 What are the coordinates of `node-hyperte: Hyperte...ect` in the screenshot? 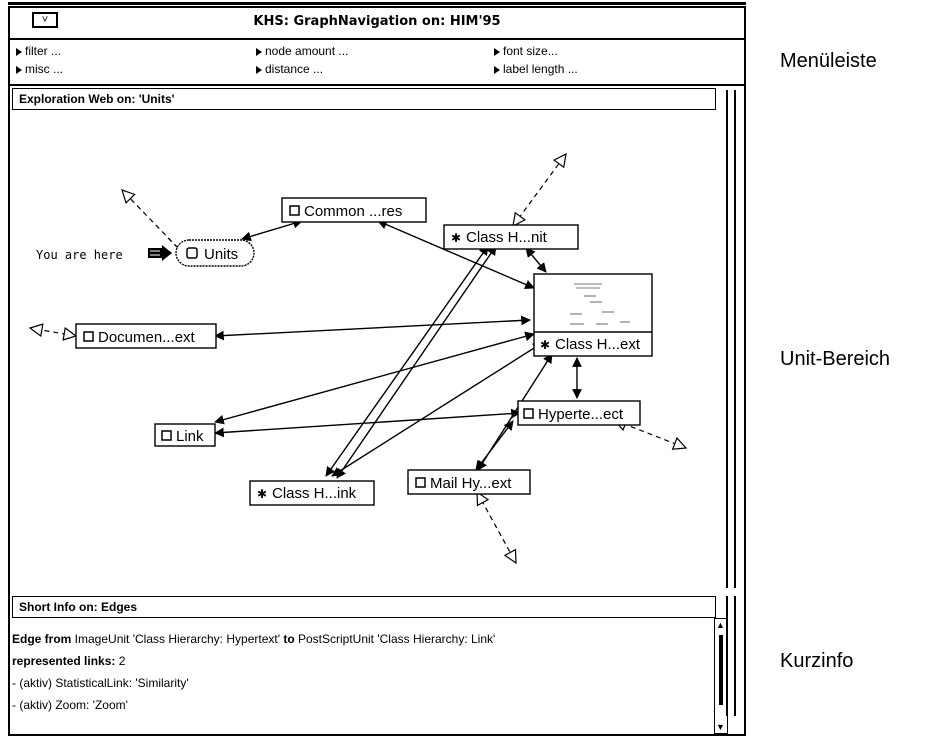 It's located at (579, 413).